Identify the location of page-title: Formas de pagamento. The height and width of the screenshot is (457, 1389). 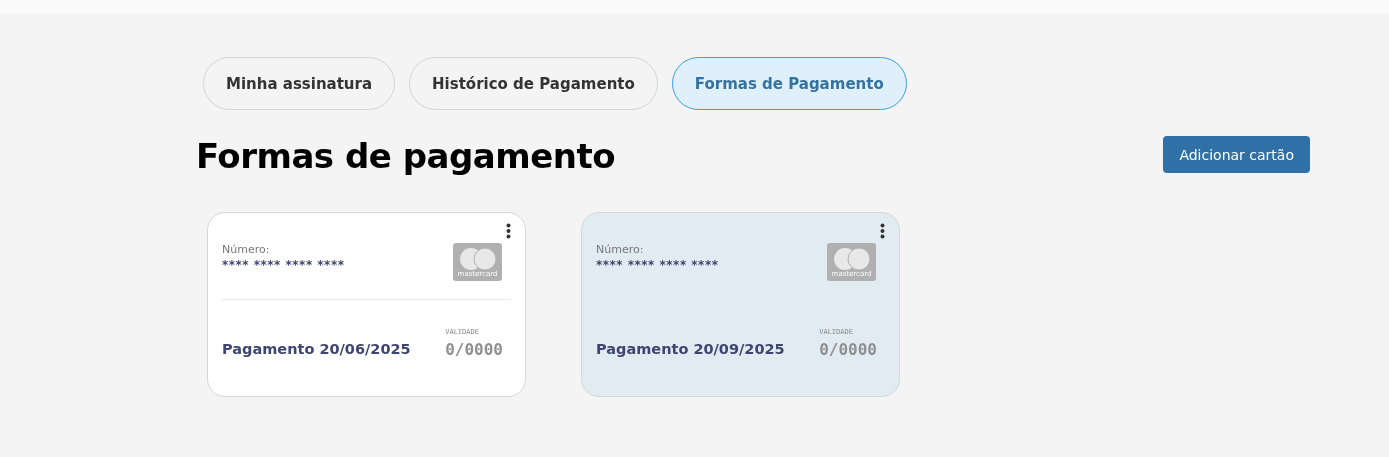
(406, 156).